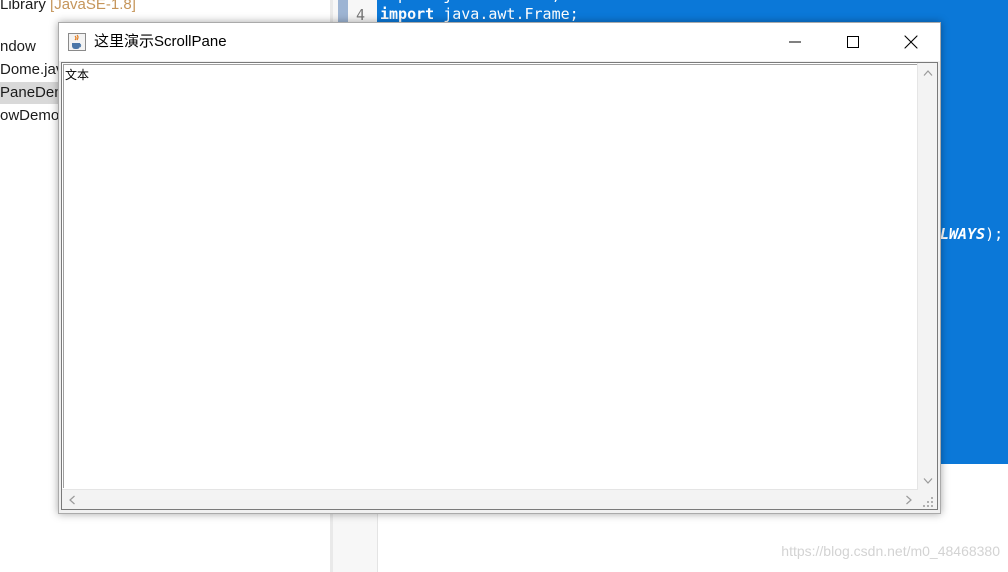 The height and width of the screenshot is (572, 1008). I want to click on chevron-left-icon, so click(71, 499).